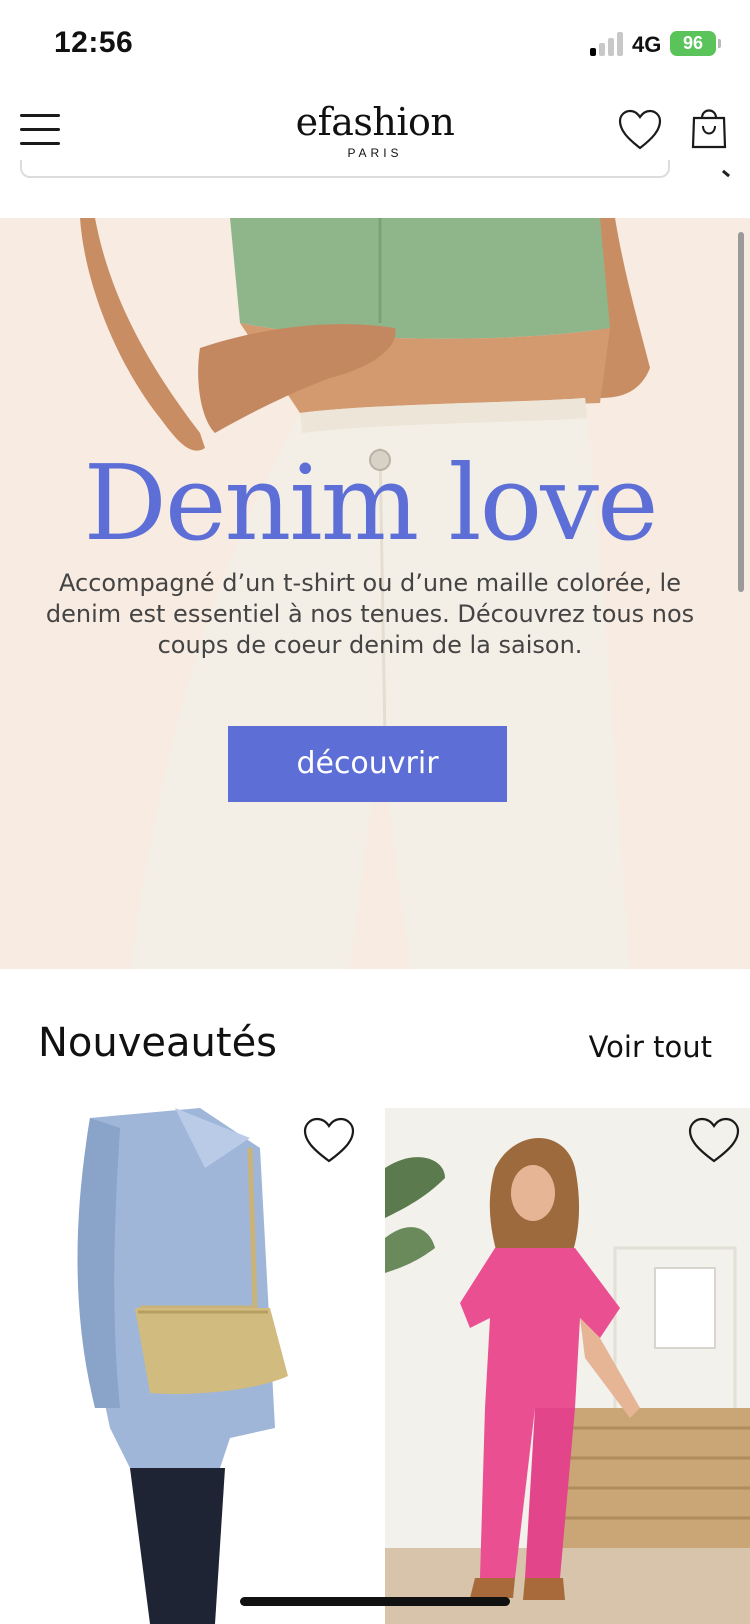  Describe the element at coordinates (726, 173) in the screenshot. I see `search-icon` at that location.